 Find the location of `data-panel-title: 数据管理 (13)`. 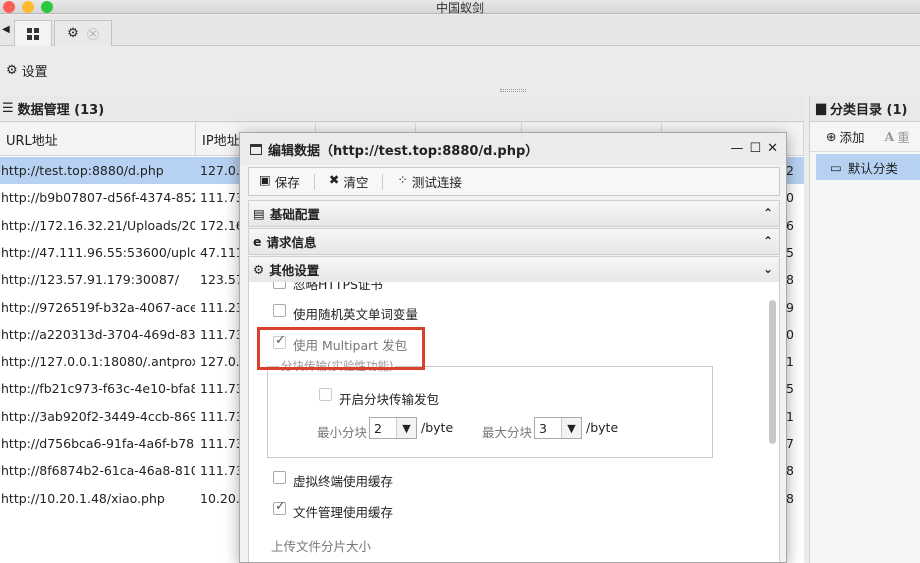

data-panel-title: 数据管理 (13) is located at coordinates (61, 110).